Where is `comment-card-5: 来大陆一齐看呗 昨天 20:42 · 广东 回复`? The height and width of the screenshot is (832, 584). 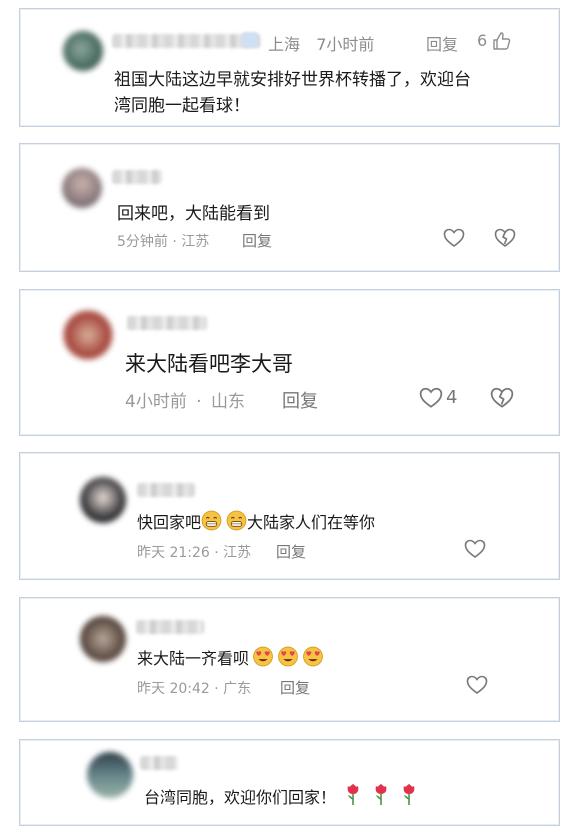
comment-card-5: 来大陆一齐看呗 昨天 20:42 · 广东 回复 is located at coordinates (289, 659).